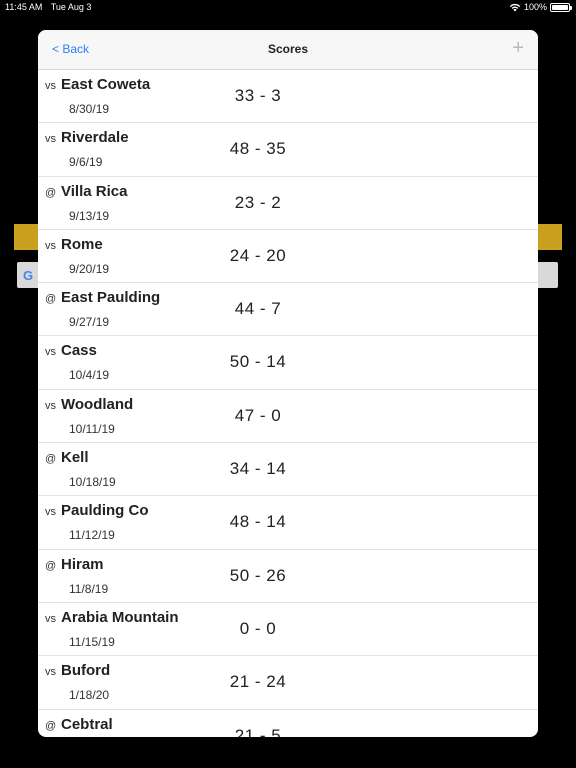 The image size is (576, 768). I want to click on game-score: 21 - 5, so click(258, 731).